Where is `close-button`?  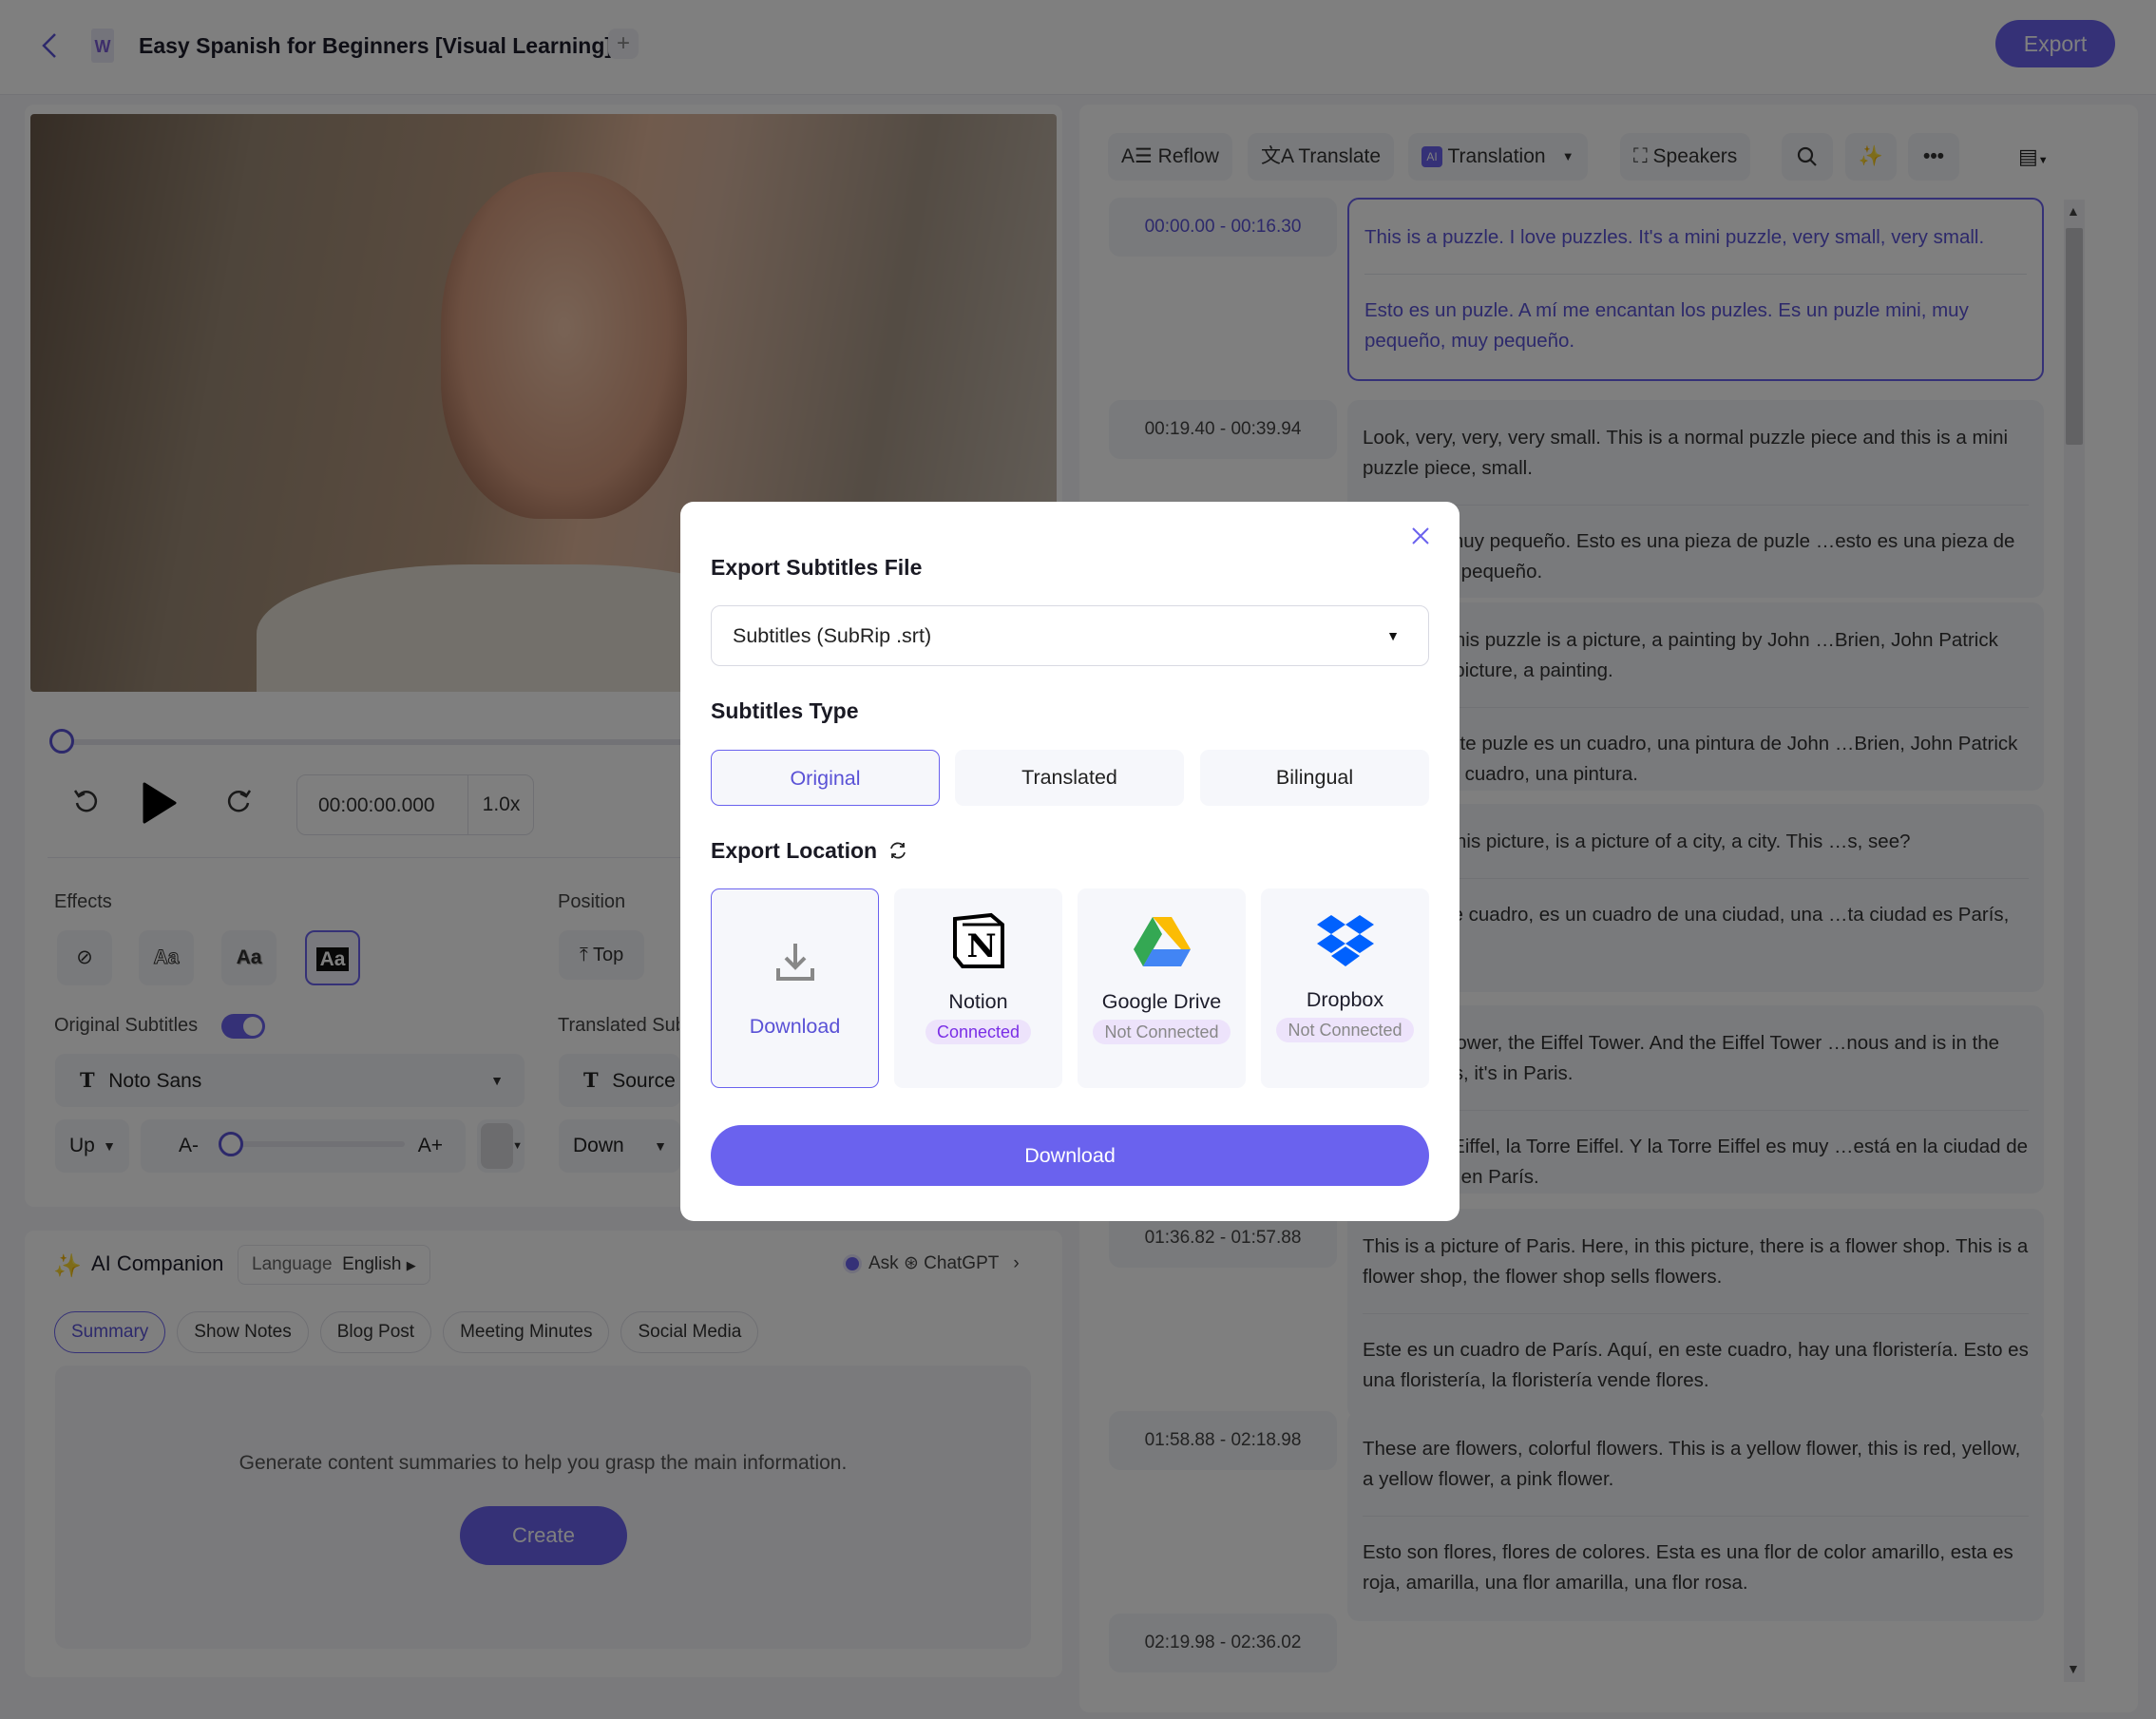
close-button is located at coordinates (1420, 538).